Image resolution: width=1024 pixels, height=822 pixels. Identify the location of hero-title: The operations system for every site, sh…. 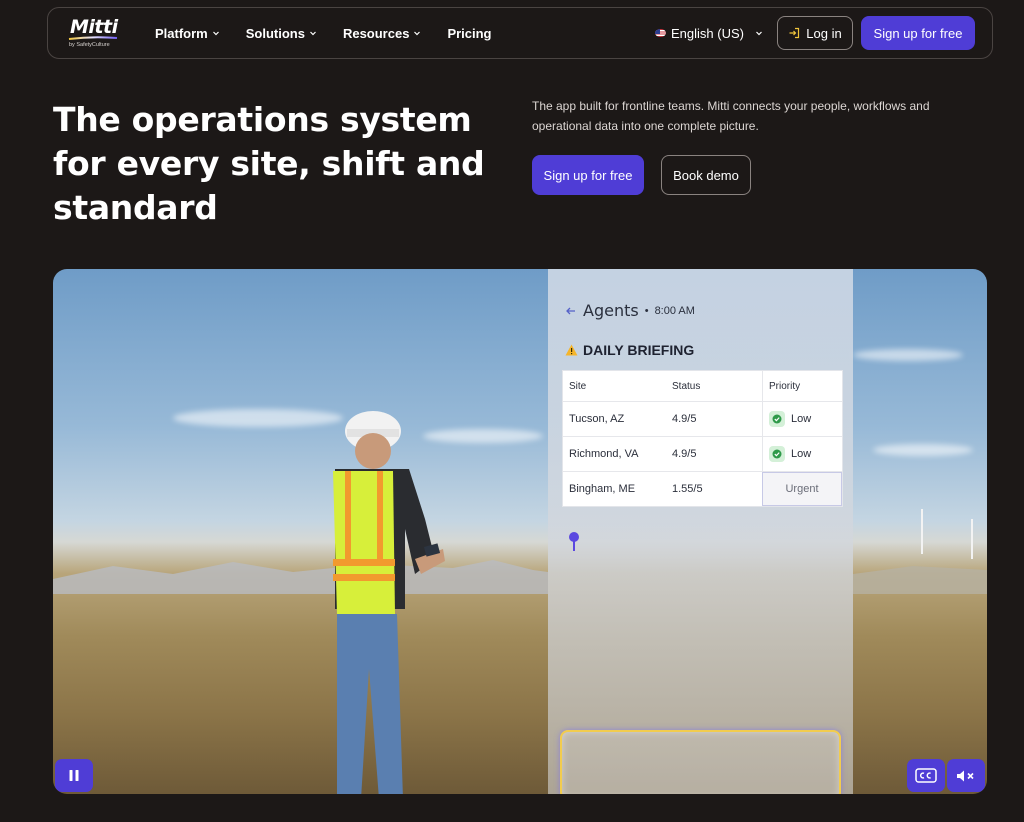
(269, 163).